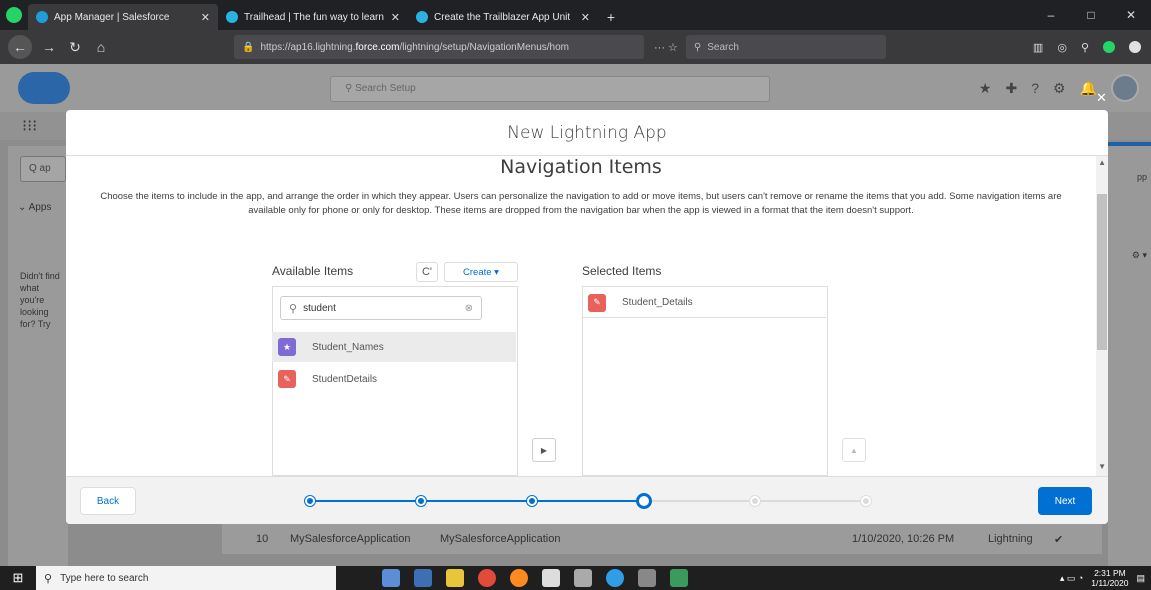  Describe the element at coordinates (40, 207) in the screenshot. I see `apps-label: Apps` at that location.